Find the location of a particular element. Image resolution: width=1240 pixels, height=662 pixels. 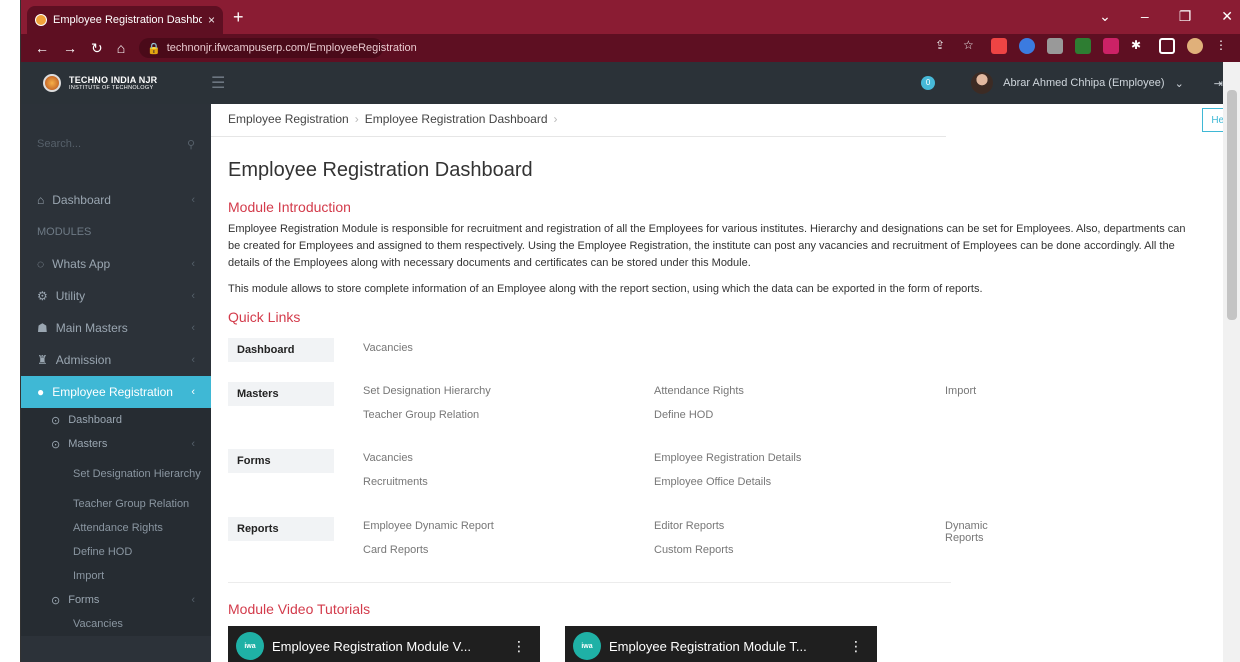

sidebar-item-admission: ♜ Admission ‹ is located at coordinates (116, 360).